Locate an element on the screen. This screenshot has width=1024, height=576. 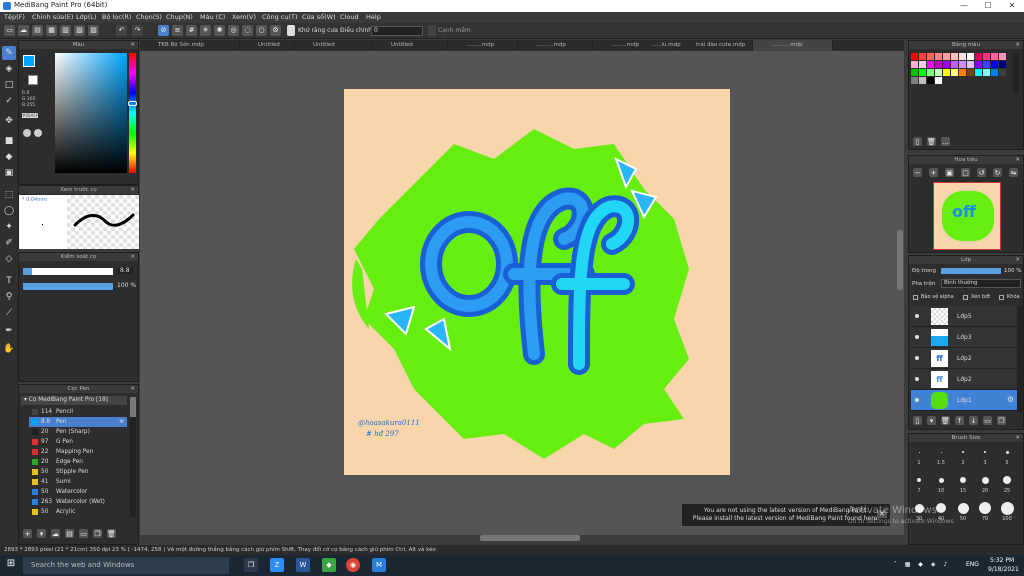
new-icon: ▭ is located at coordinates (9, 30).